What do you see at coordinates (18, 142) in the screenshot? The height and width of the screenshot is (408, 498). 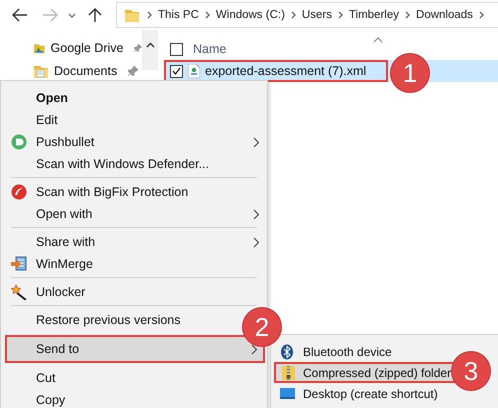 I see `app-logo-icon` at bounding box center [18, 142].